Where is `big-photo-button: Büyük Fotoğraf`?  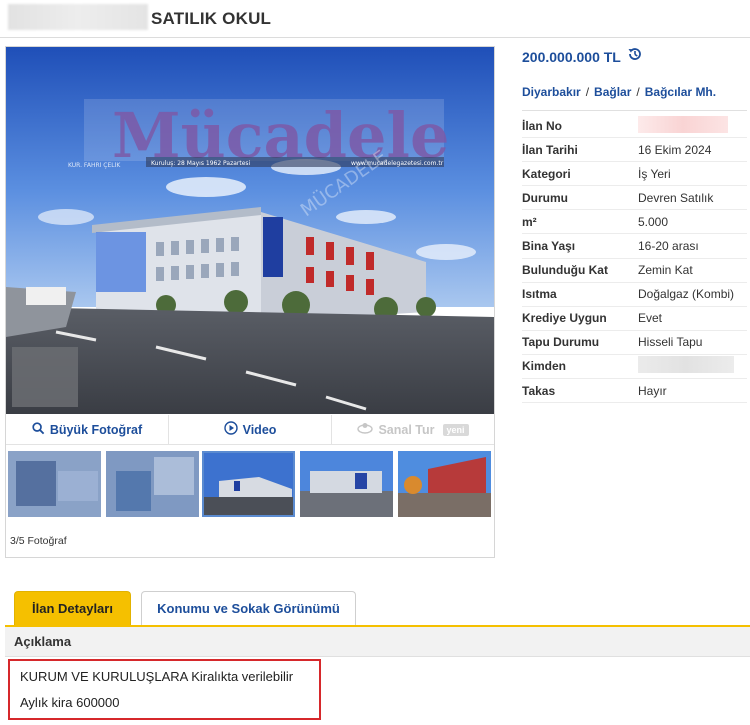 big-photo-button: Büyük Fotoğraf is located at coordinates (87, 429).